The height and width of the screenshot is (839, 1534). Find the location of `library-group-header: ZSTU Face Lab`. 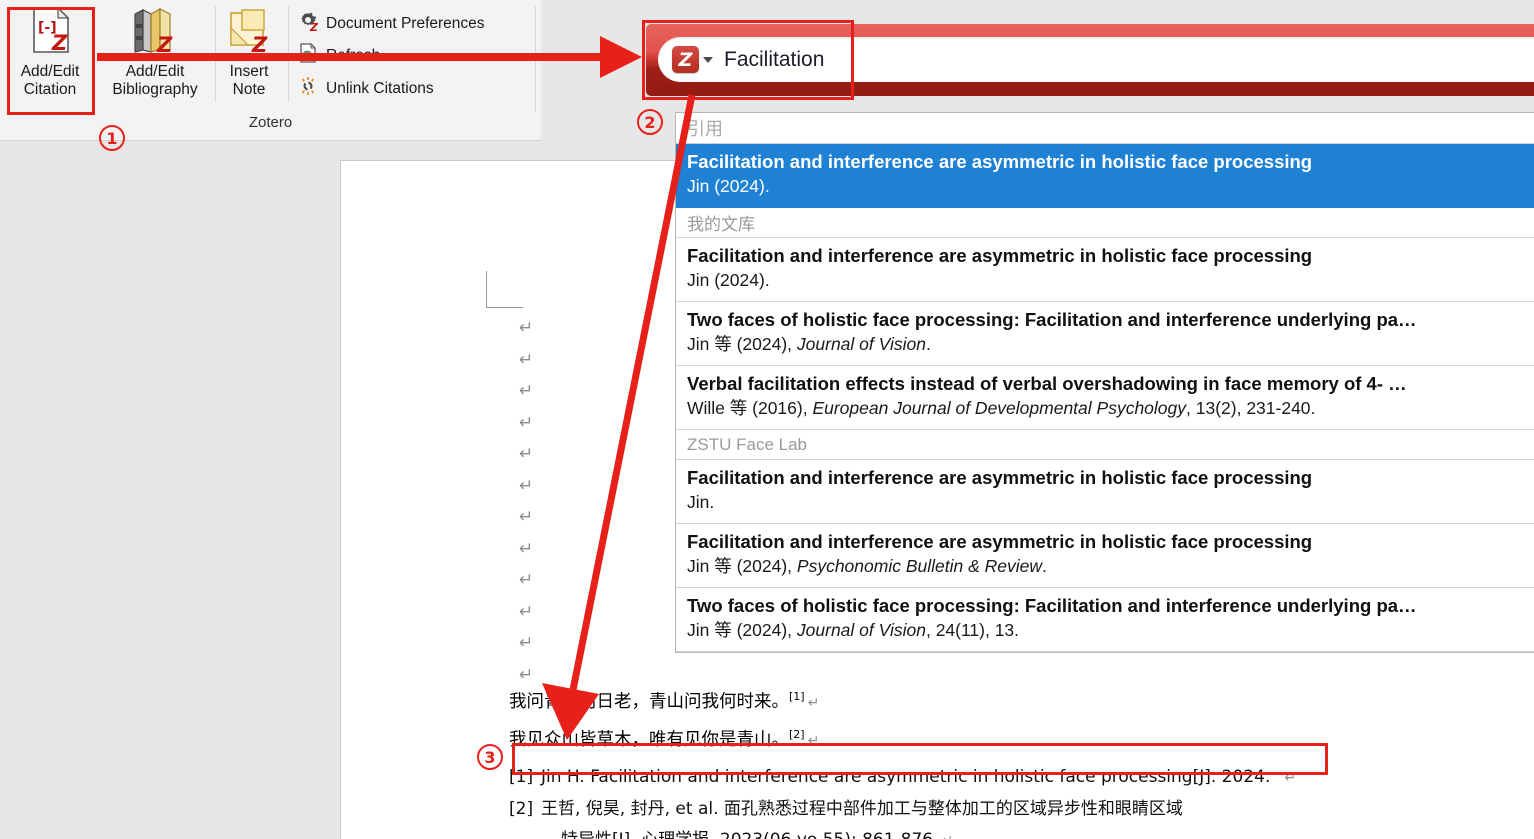

library-group-header: ZSTU Face Lab is located at coordinates (1105, 445).